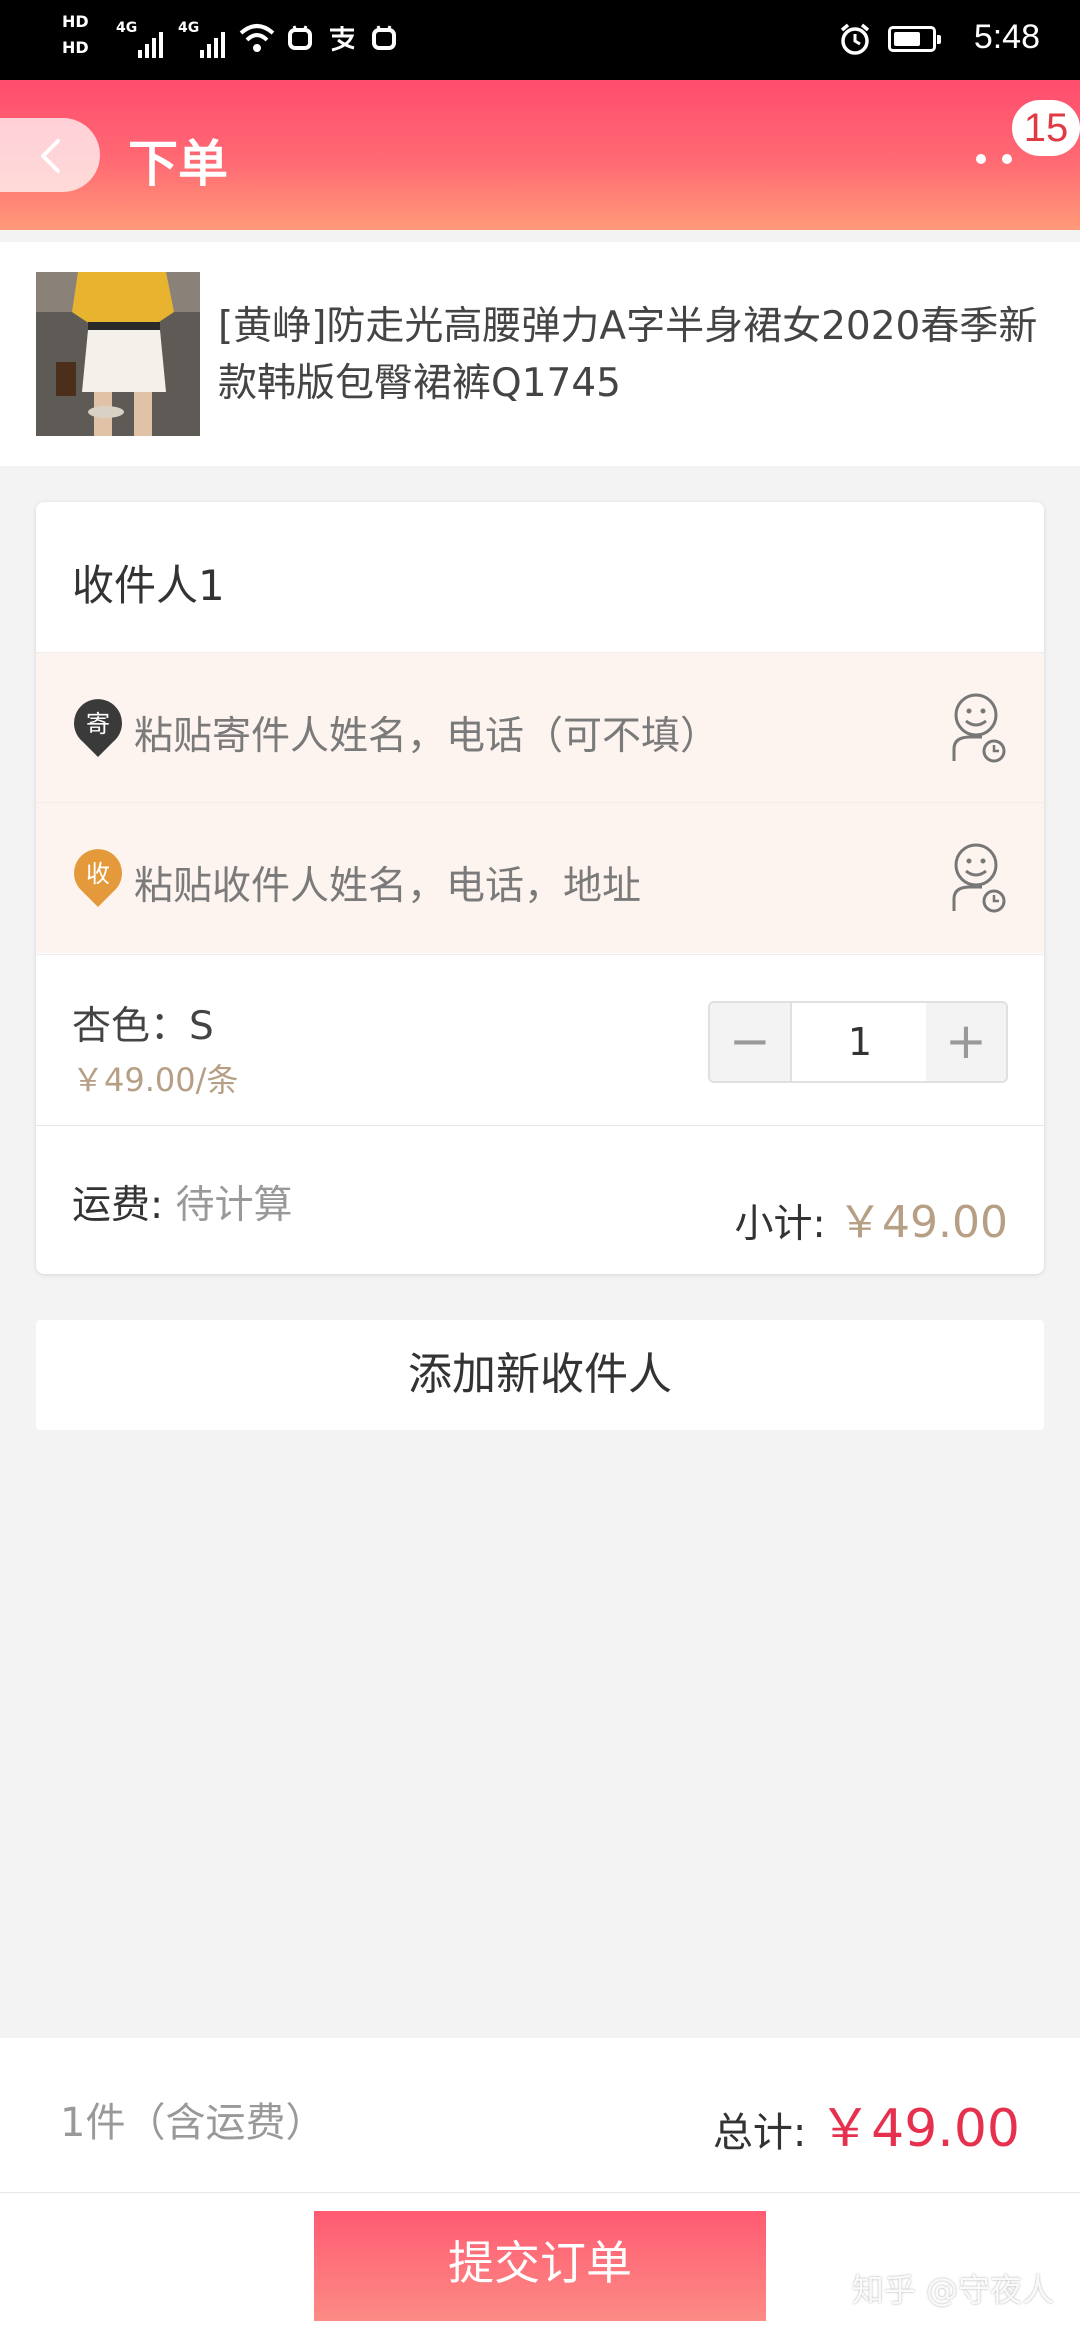 The image size is (1080, 2340). I want to click on sender-pin-icon: 寄, so click(98, 728).